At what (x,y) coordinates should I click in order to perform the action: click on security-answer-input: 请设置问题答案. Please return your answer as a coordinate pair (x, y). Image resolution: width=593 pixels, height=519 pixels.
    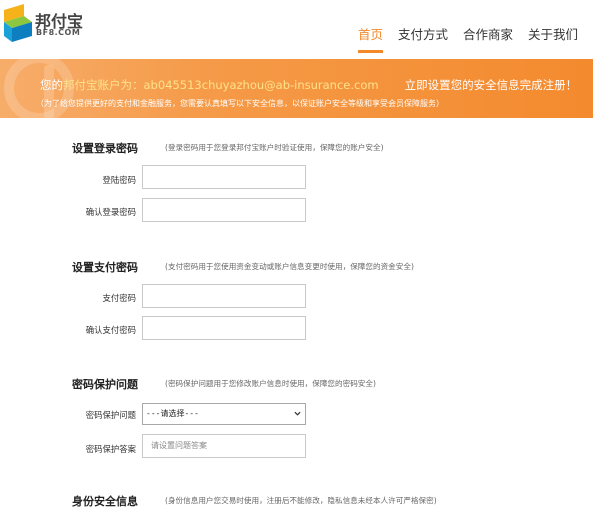
    Looking at the image, I should click on (224, 446).